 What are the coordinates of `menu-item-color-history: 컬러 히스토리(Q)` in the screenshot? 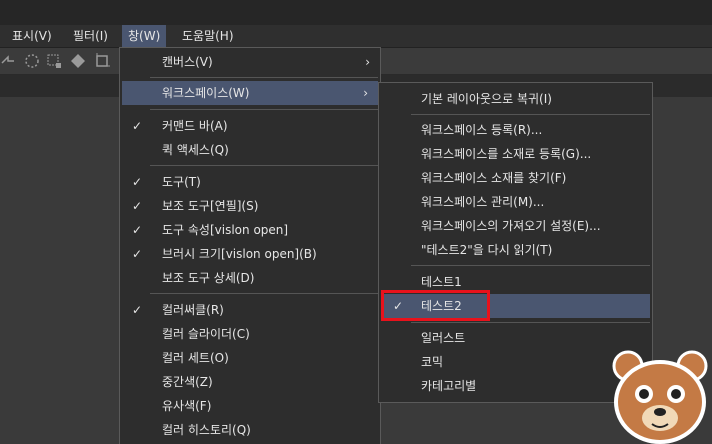 It's located at (250, 430).